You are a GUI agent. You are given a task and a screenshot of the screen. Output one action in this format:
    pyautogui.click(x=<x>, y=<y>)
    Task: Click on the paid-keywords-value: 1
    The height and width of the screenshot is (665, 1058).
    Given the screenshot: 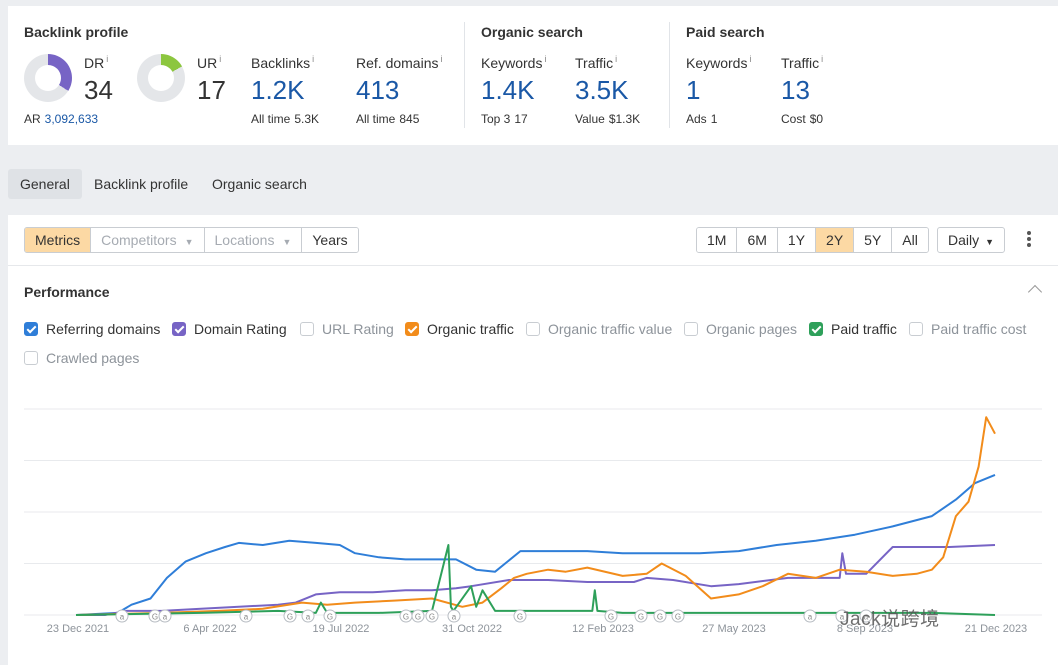 What is the action you would take?
    pyautogui.click(x=693, y=90)
    